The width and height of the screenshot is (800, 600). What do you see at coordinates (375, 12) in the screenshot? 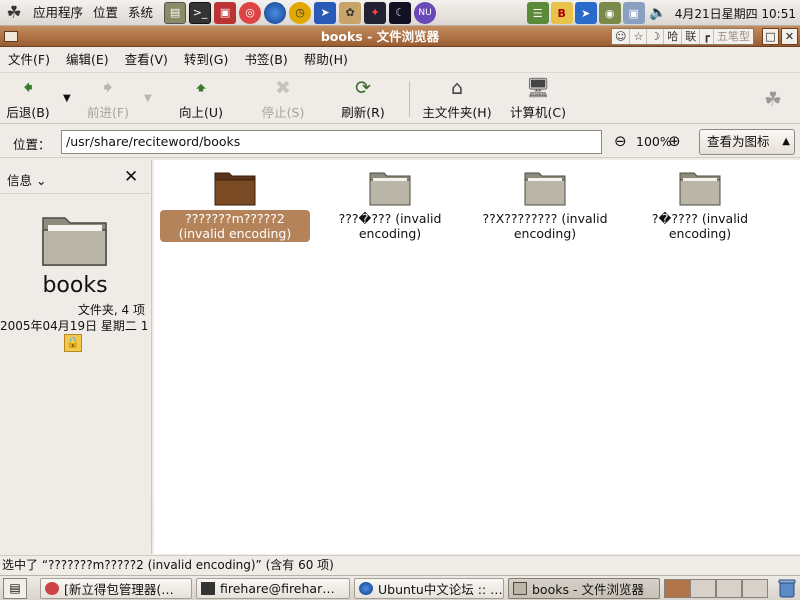
I see `star-app-icon: ✦` at bounding box center [375, 12].